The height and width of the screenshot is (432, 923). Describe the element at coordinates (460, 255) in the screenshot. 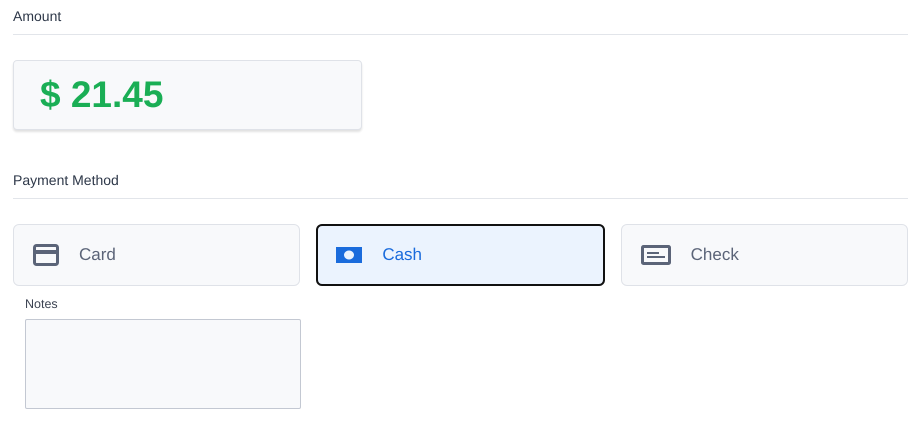

I see `payment-method-button: Cash` at that location.